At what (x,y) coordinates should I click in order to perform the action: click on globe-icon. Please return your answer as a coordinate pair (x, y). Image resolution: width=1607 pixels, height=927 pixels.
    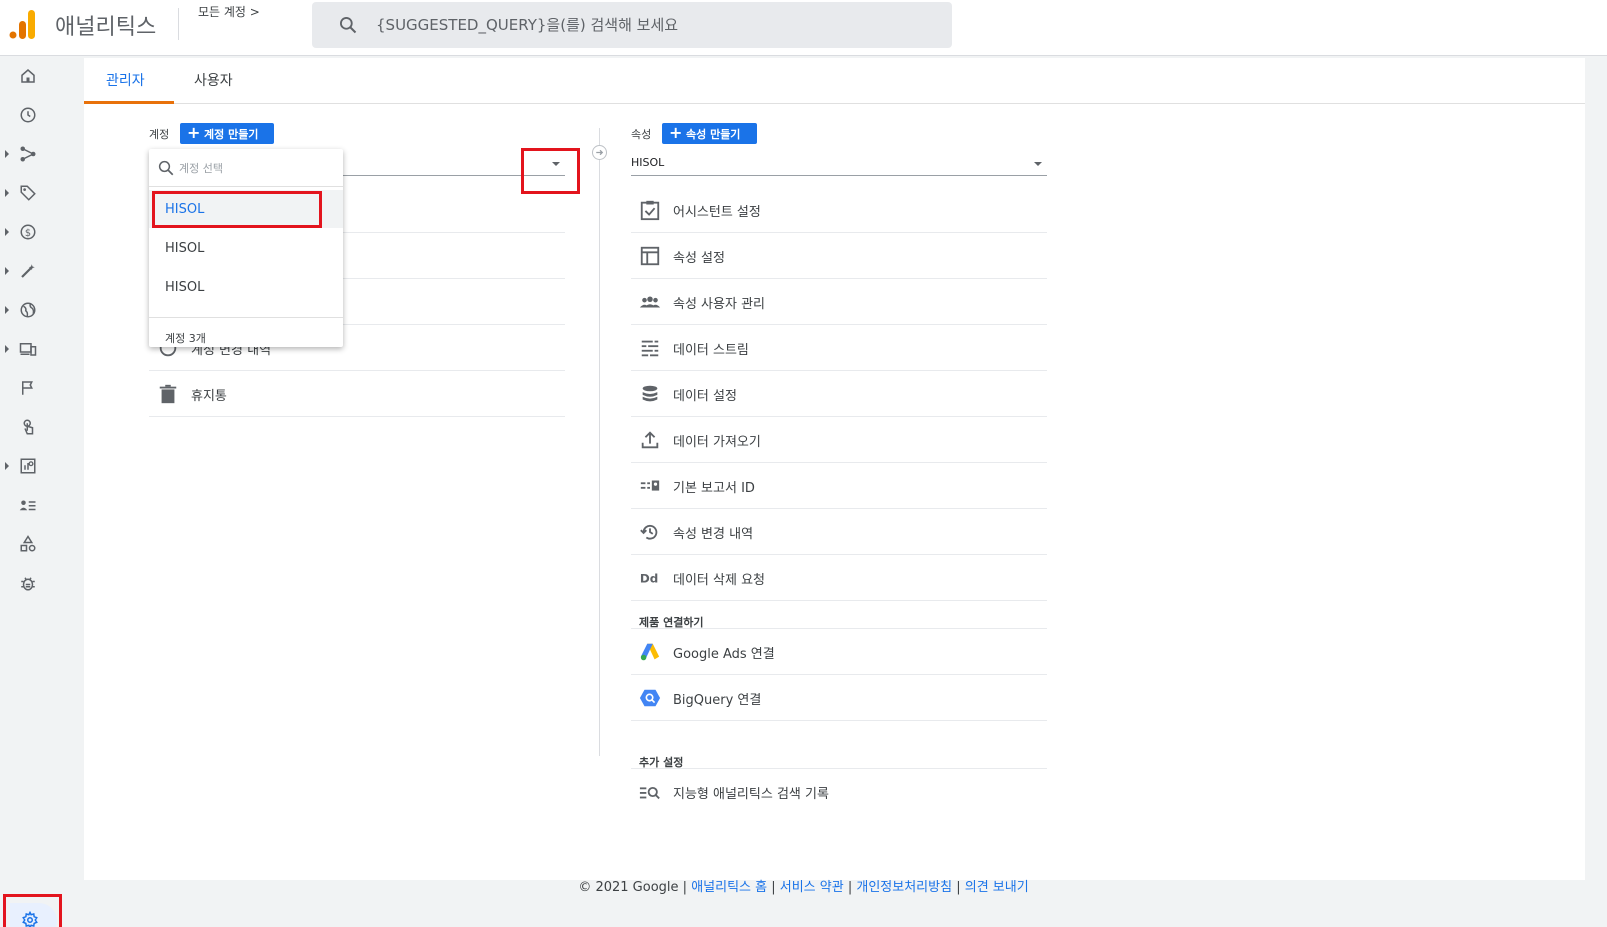
    Looking at the image, I should click on (28, 310).